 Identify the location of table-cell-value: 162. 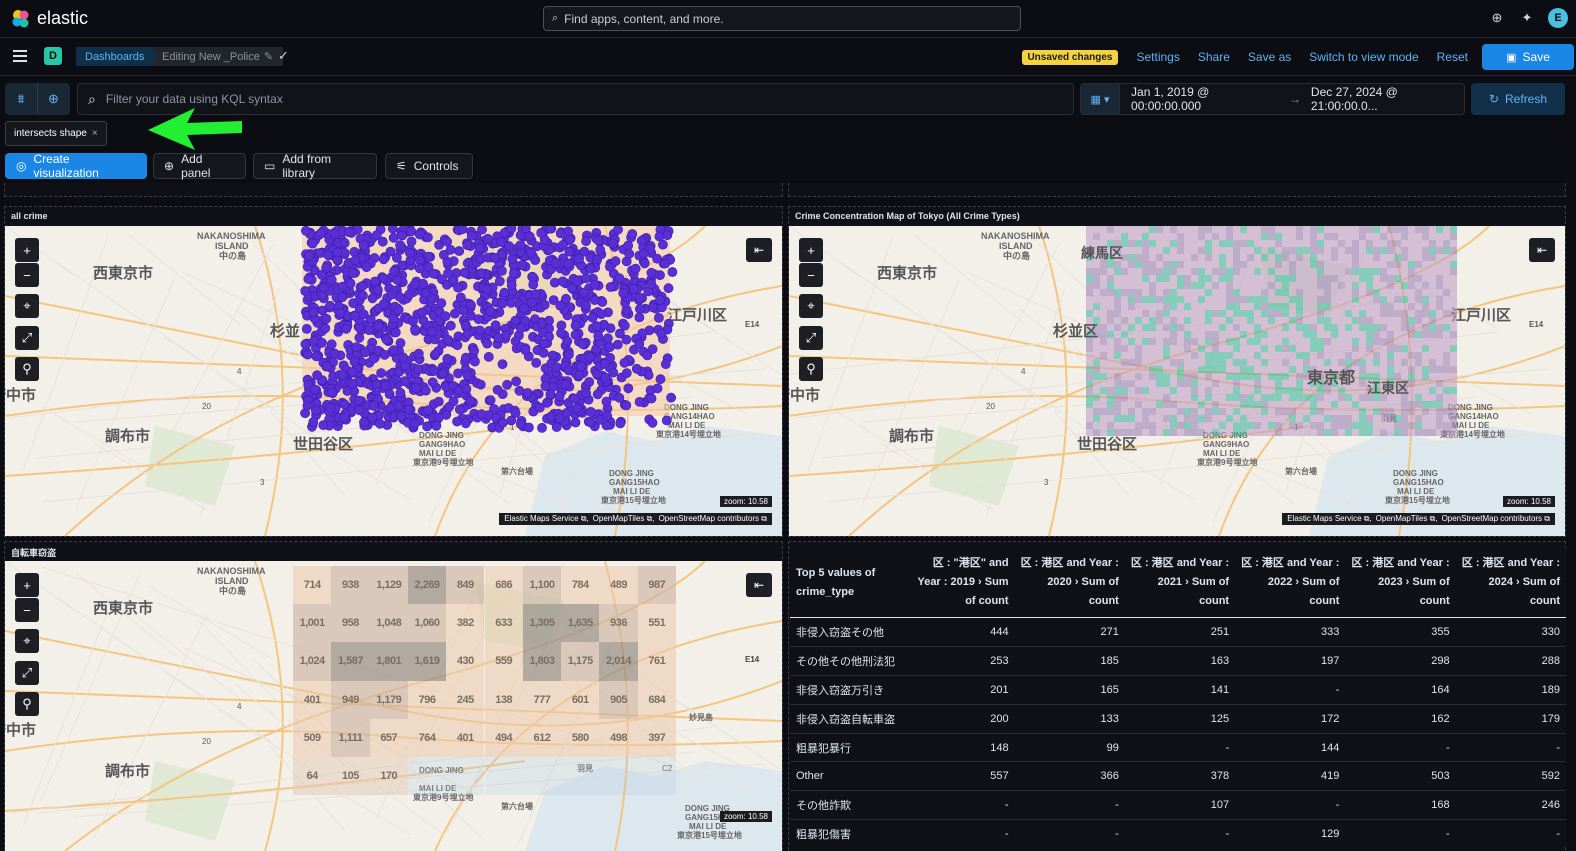
(1400, 719).